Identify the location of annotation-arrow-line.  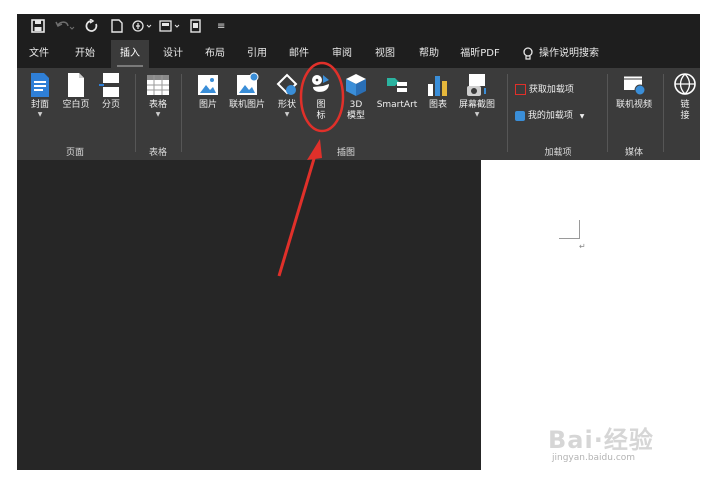
(297, 214).